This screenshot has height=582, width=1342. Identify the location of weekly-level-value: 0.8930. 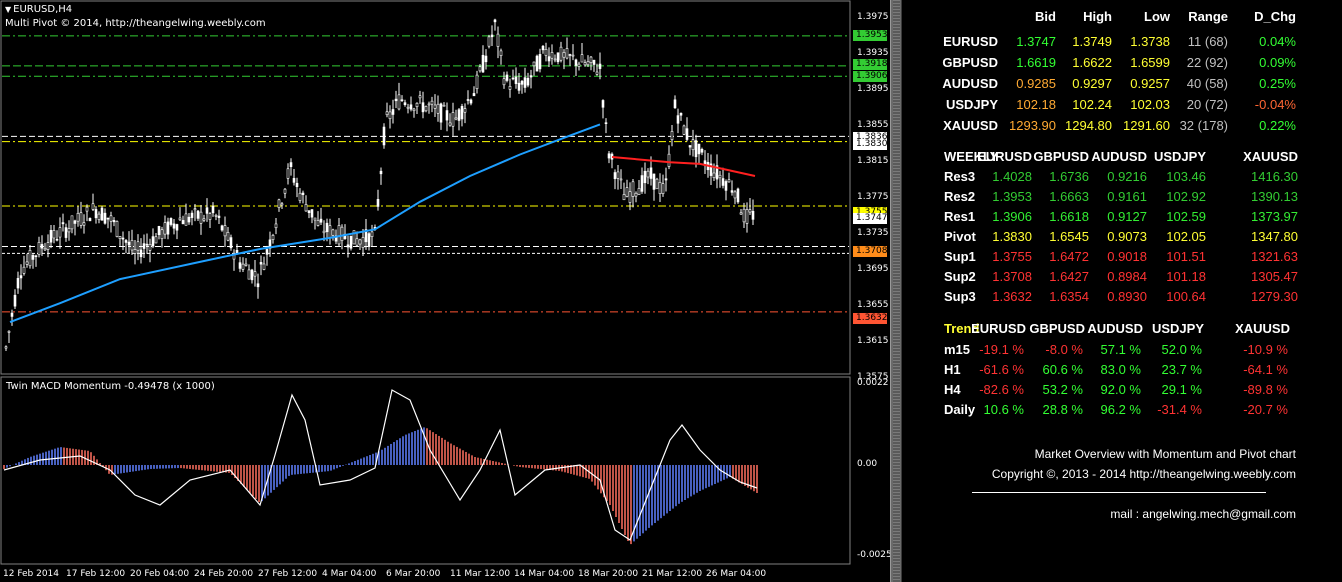
(1127, 296).